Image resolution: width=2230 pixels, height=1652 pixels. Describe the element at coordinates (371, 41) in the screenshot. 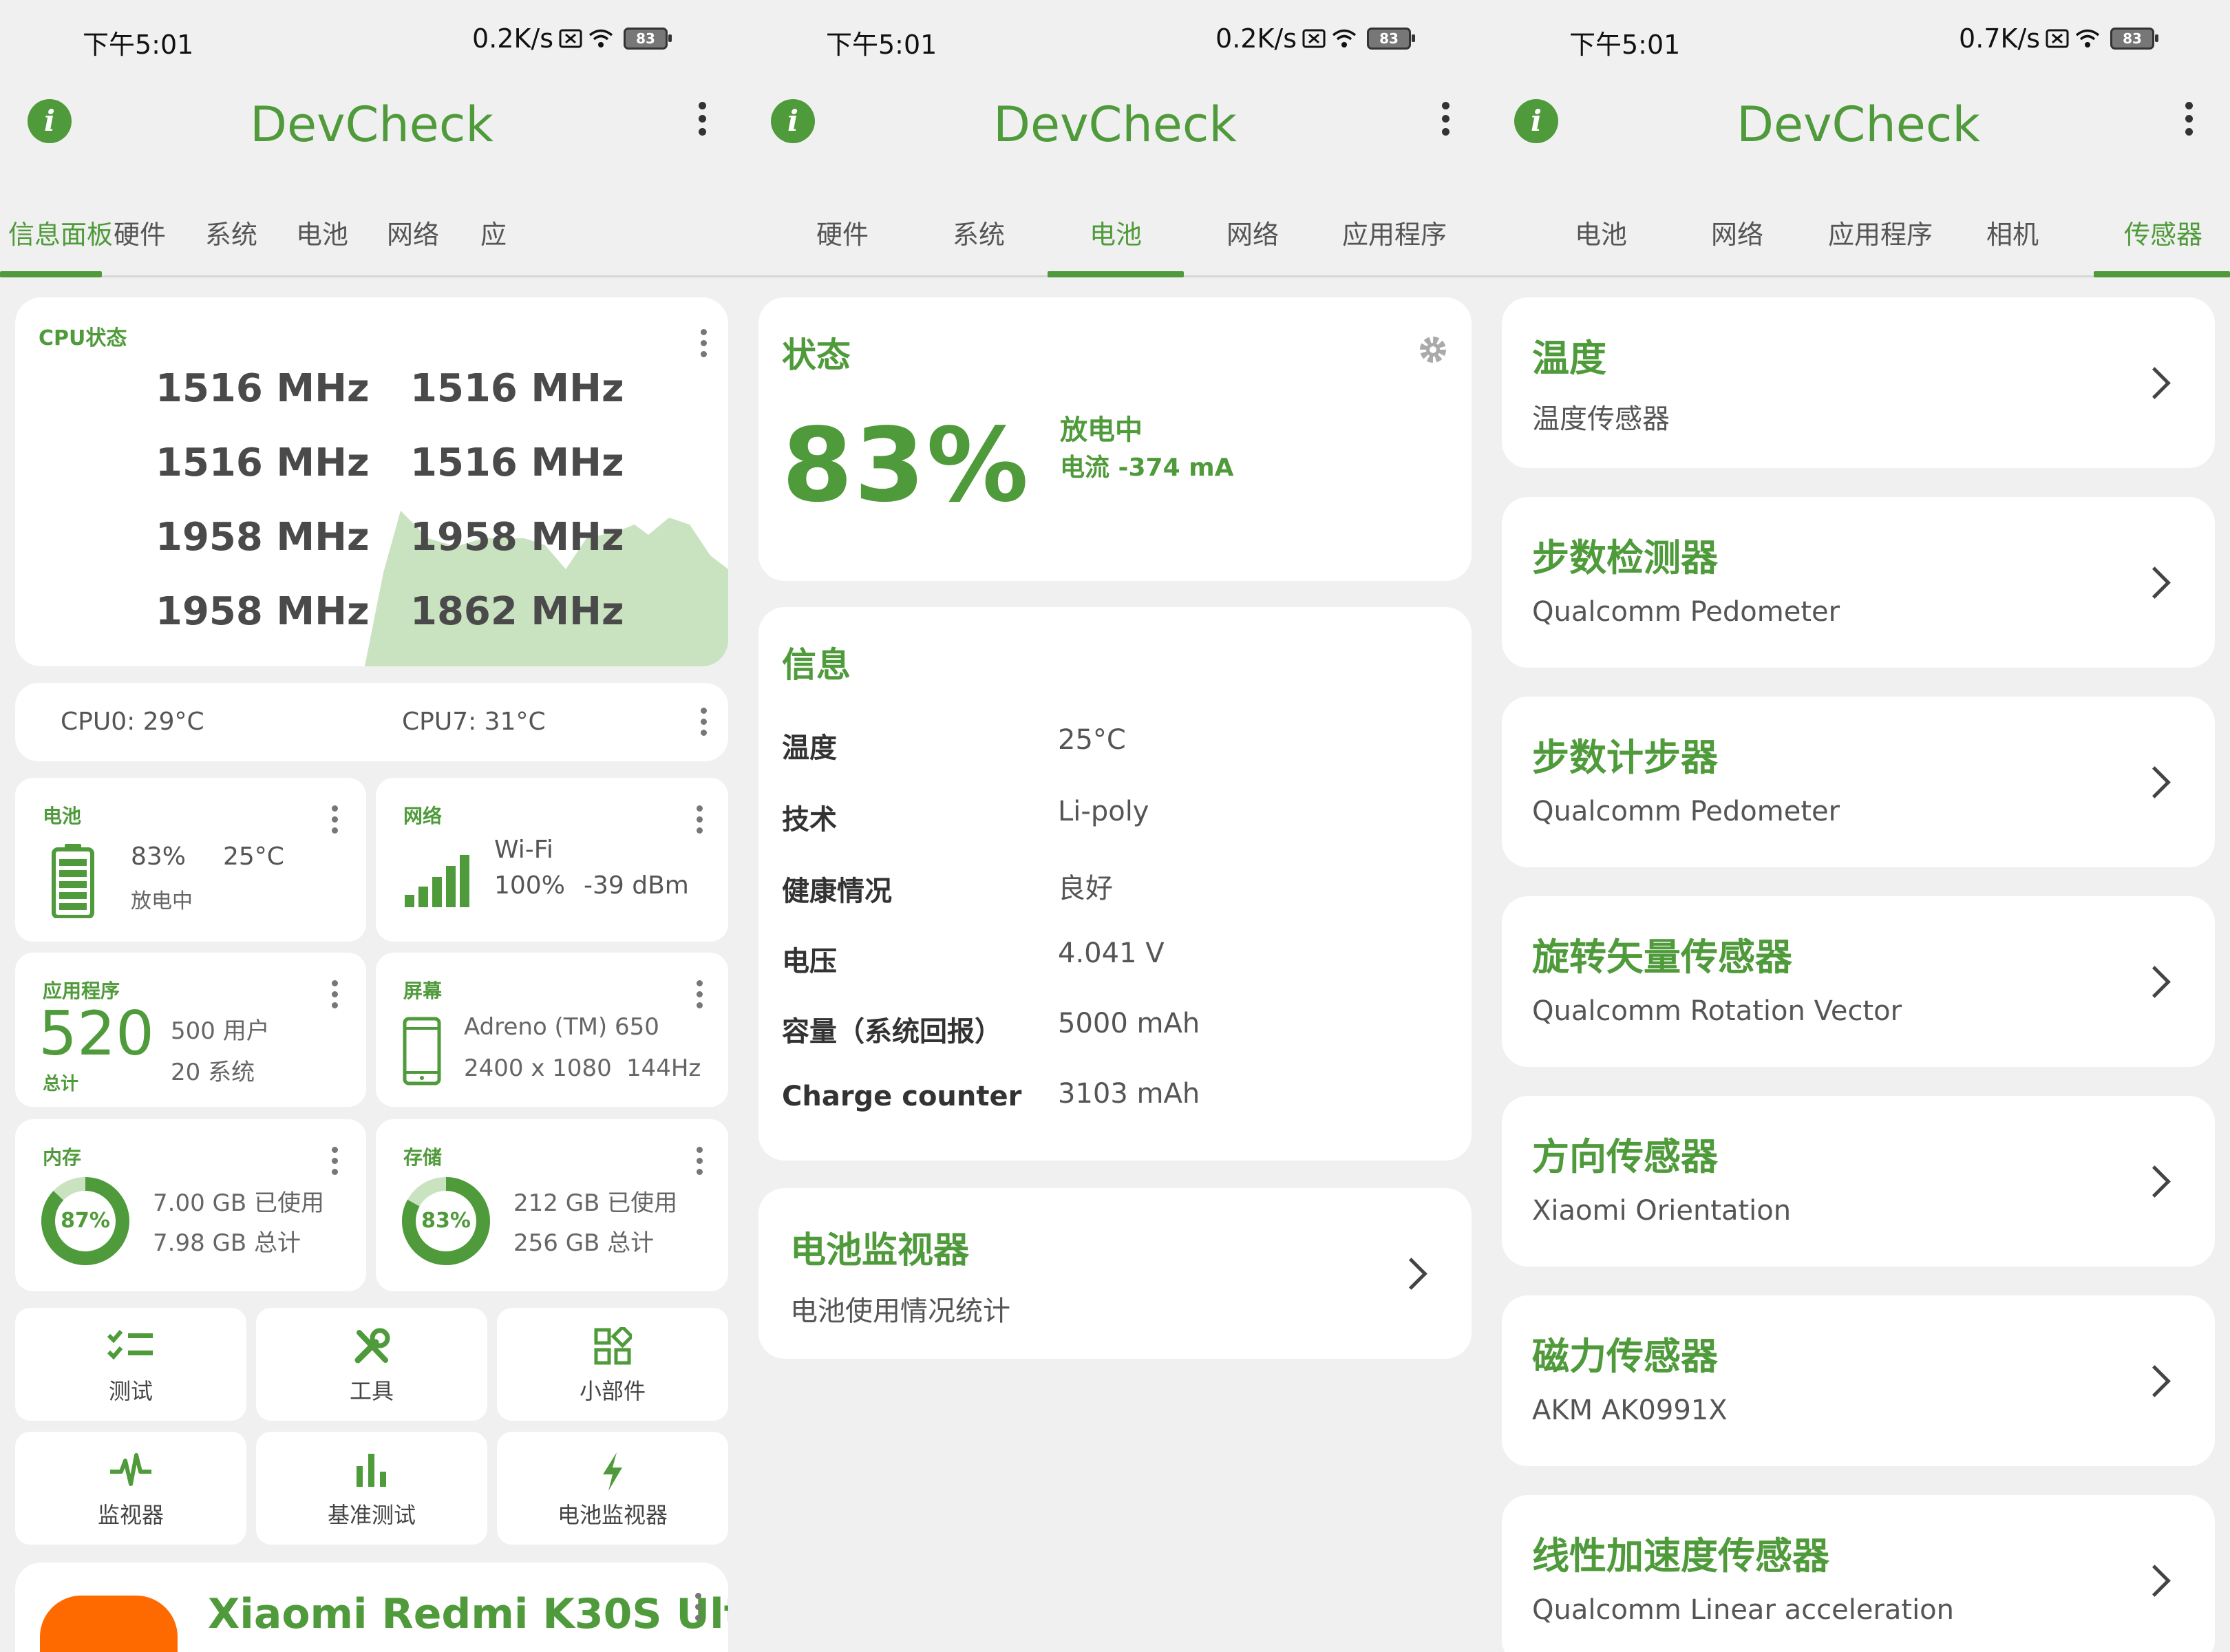

I see `status-bar: 下午5:01 0.2K/s 83` at that location.